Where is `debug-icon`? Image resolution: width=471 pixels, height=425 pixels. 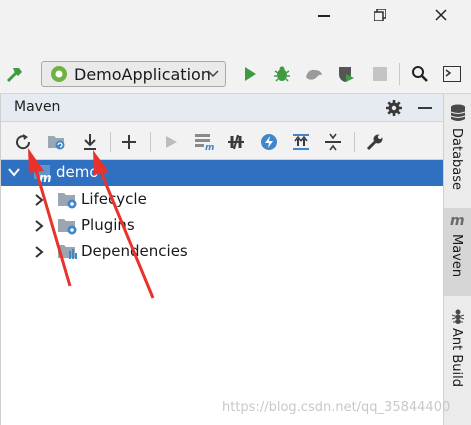
debug-icon is located at coordinates (282, 74).